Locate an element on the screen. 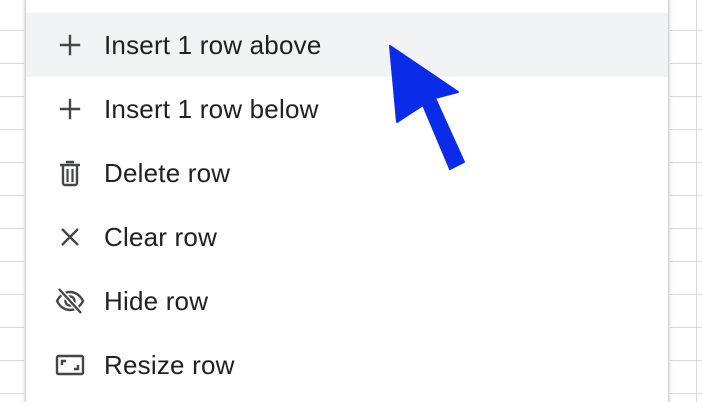  menu-item-label: Clear row is located at coordinates (161, 236).